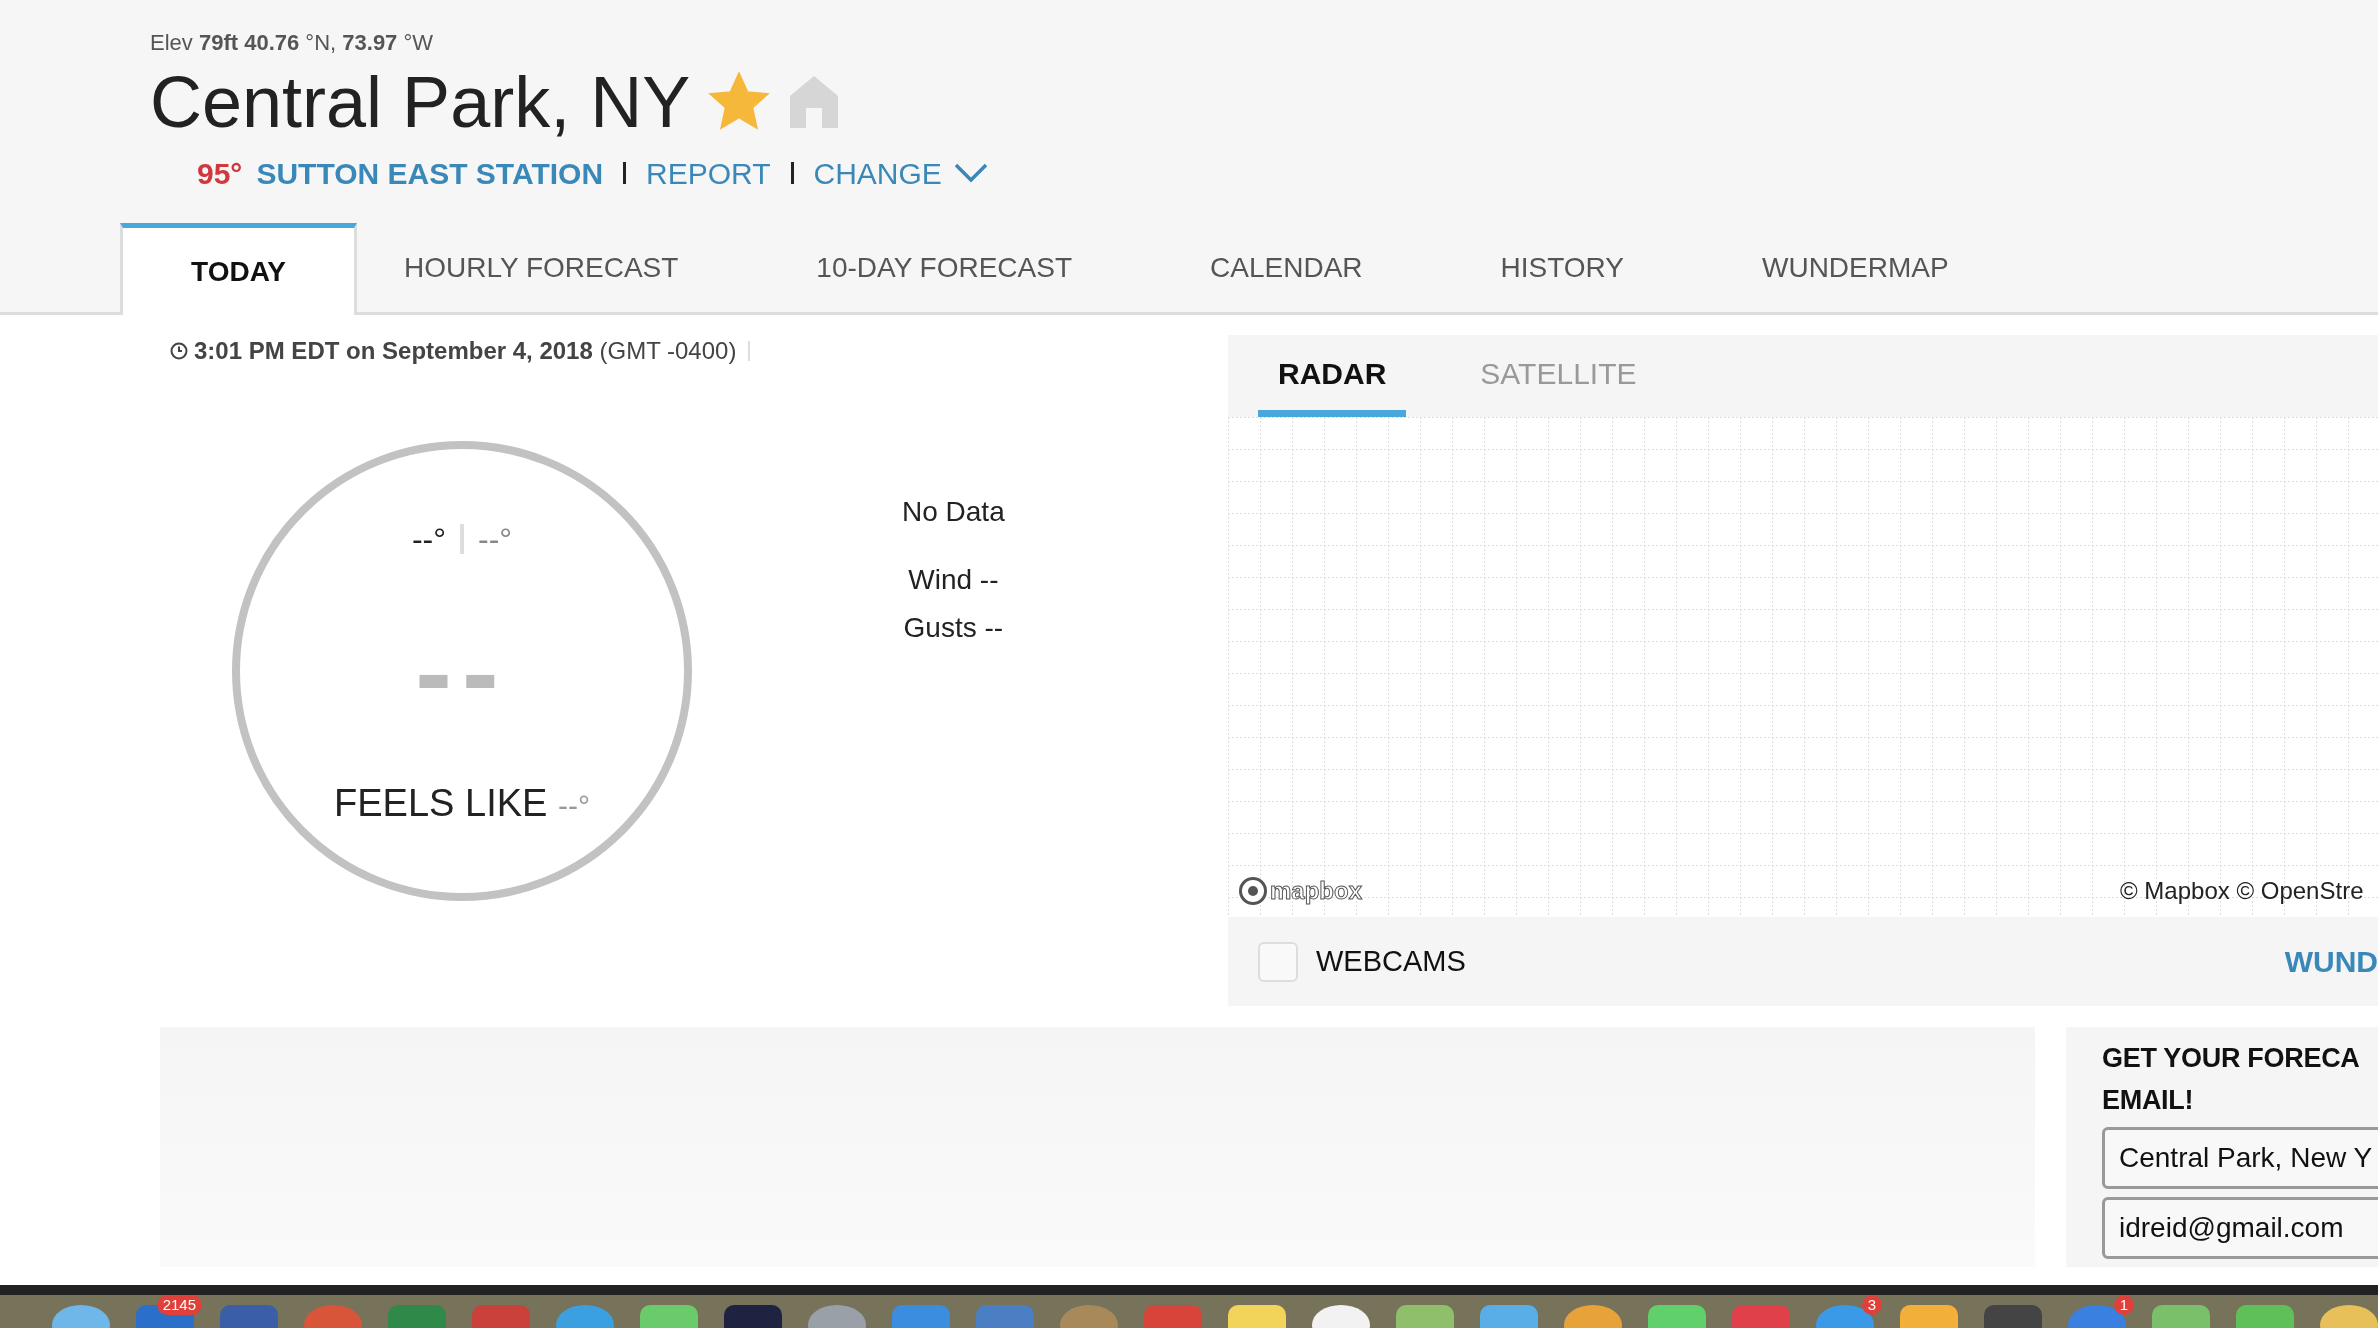  Describe the element at coordinates (2331, 961) in the screenshot. I see `wundermap-link: WUND` at that location.